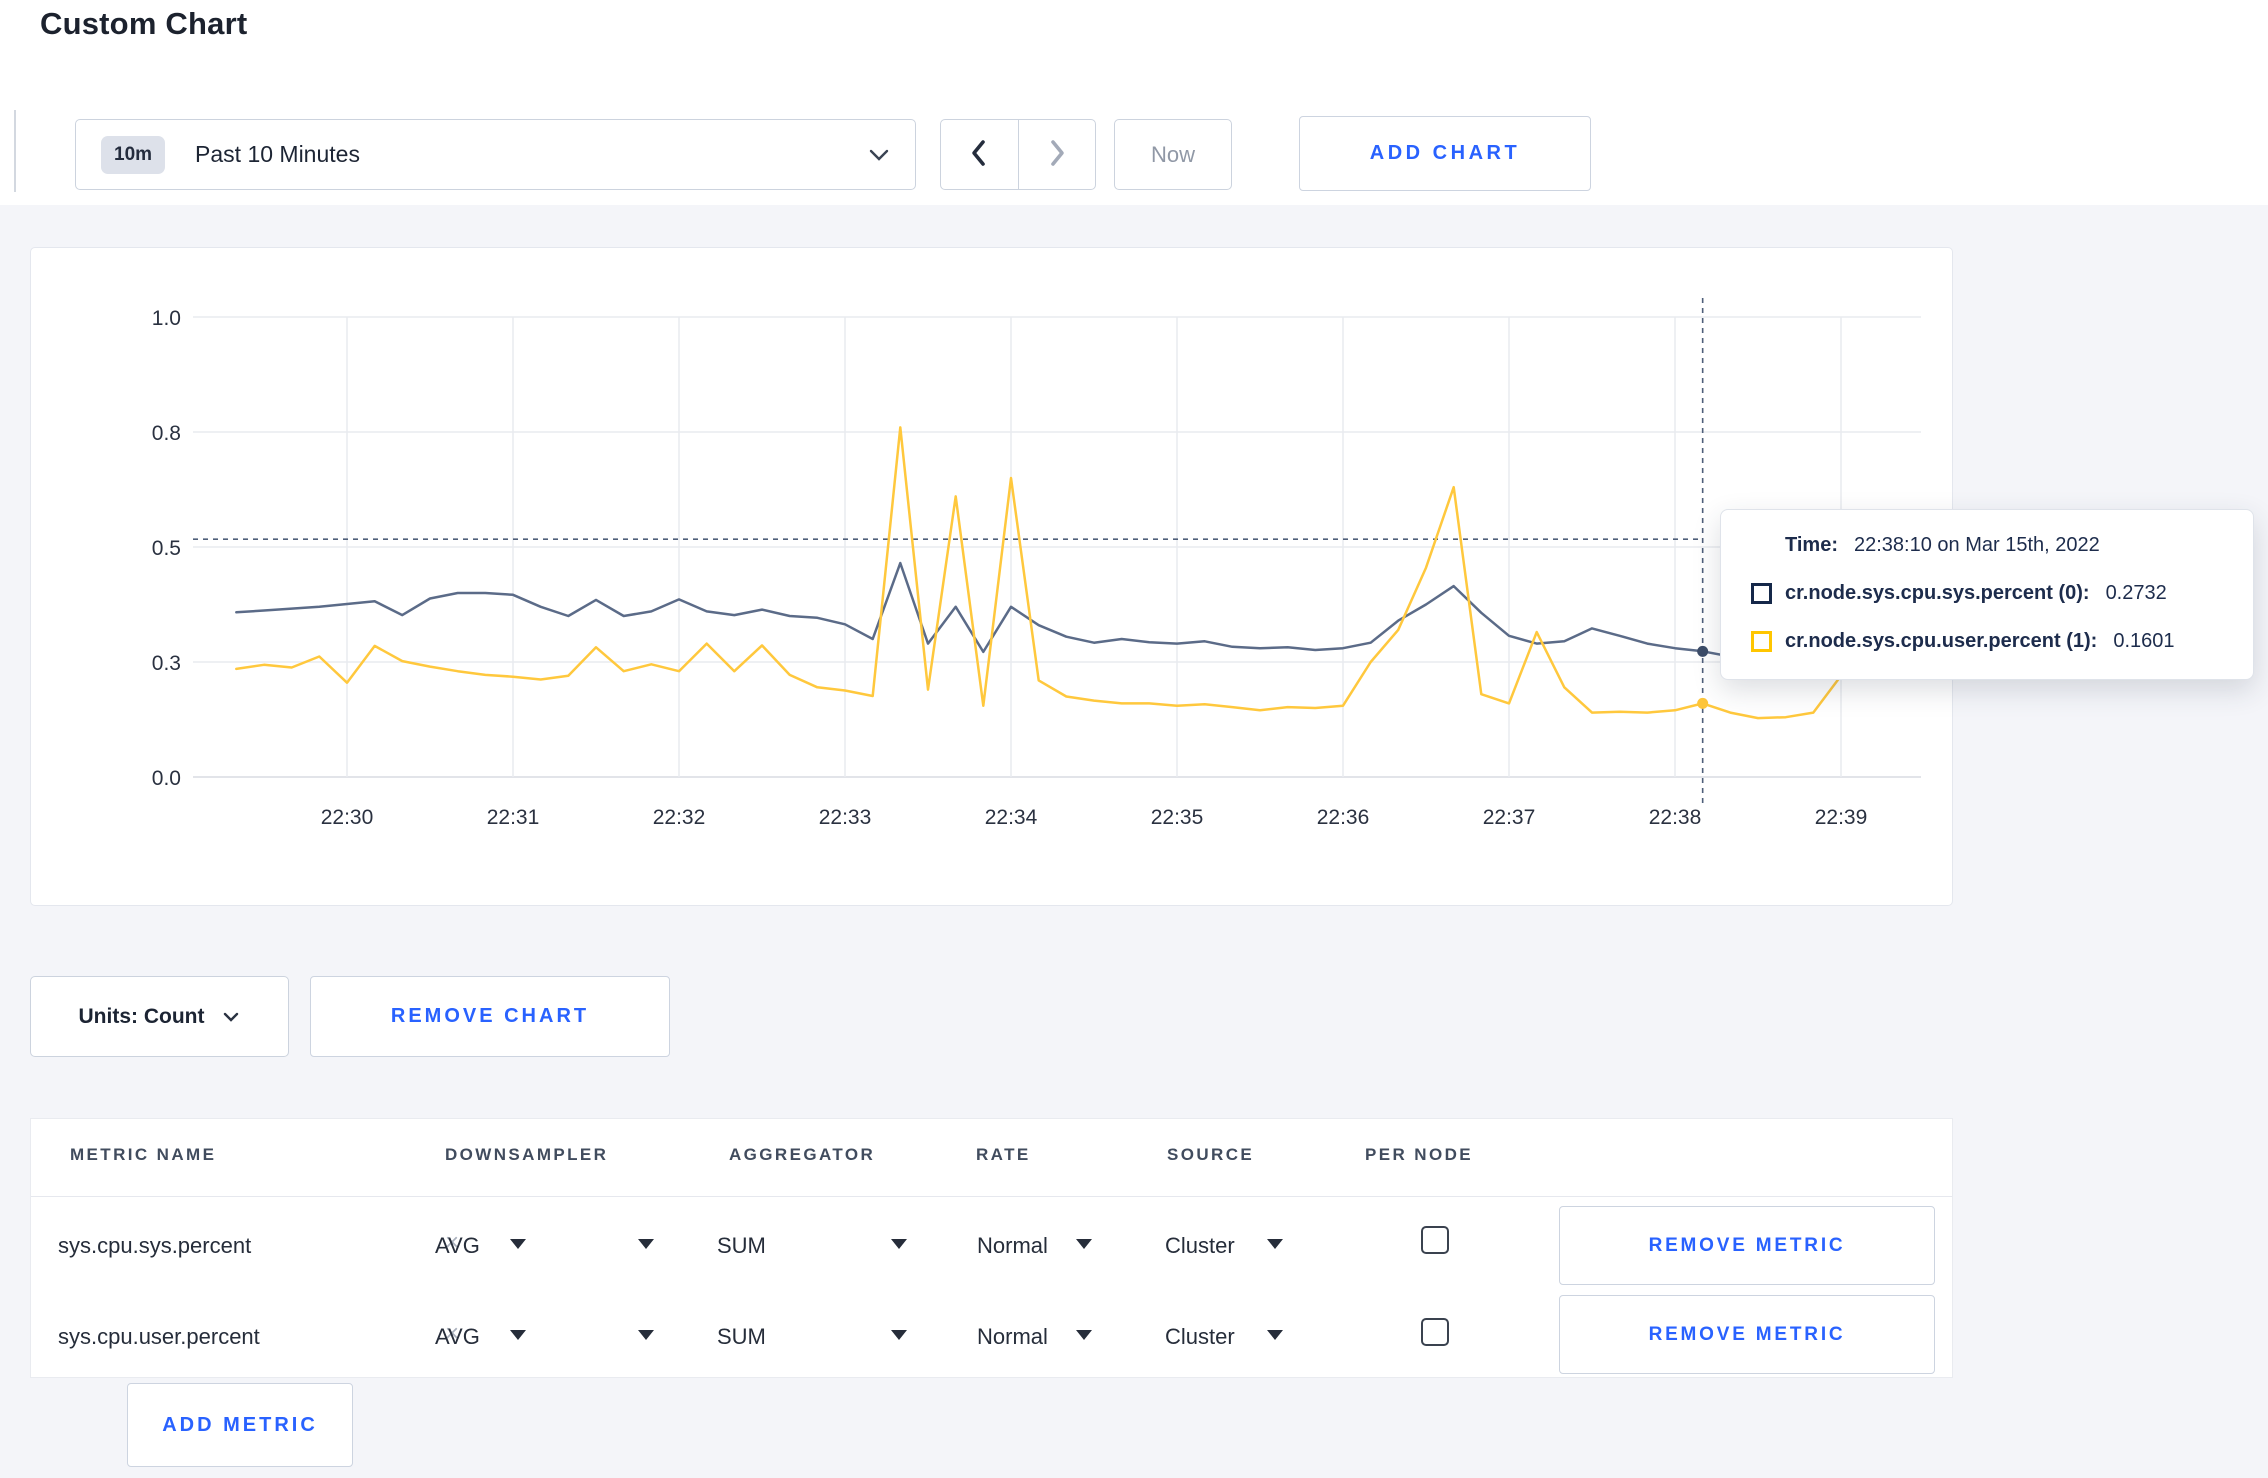  Describe the element at coordinates (159, 1337) in the screenshot. I see `metric-name-select: sys.cpu.user.percent` at that location.